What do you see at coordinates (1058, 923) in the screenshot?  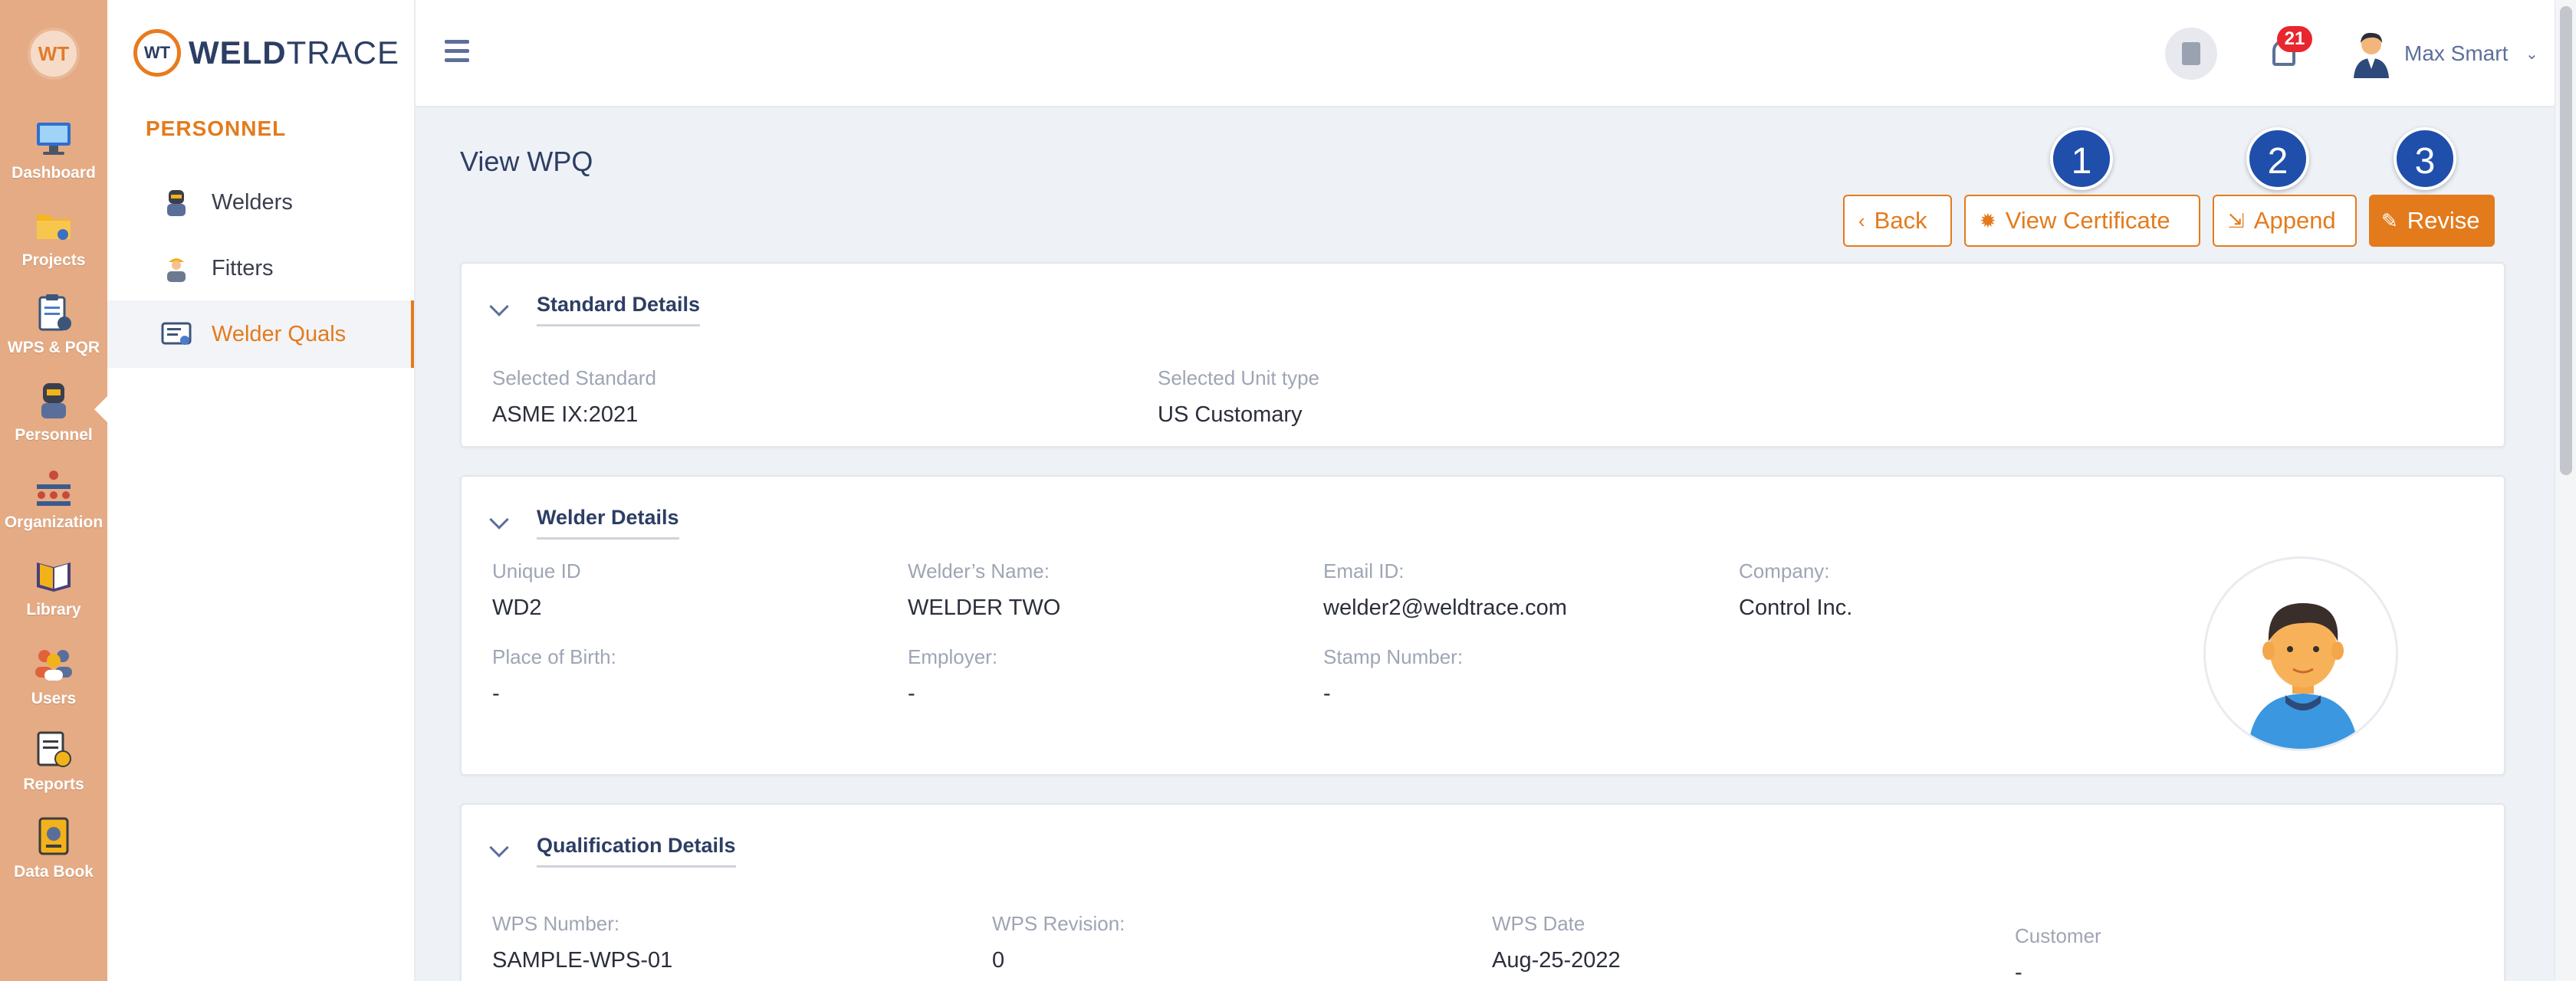 I see `field-label: WPS Revision:` at bounding box center [1058, 923].